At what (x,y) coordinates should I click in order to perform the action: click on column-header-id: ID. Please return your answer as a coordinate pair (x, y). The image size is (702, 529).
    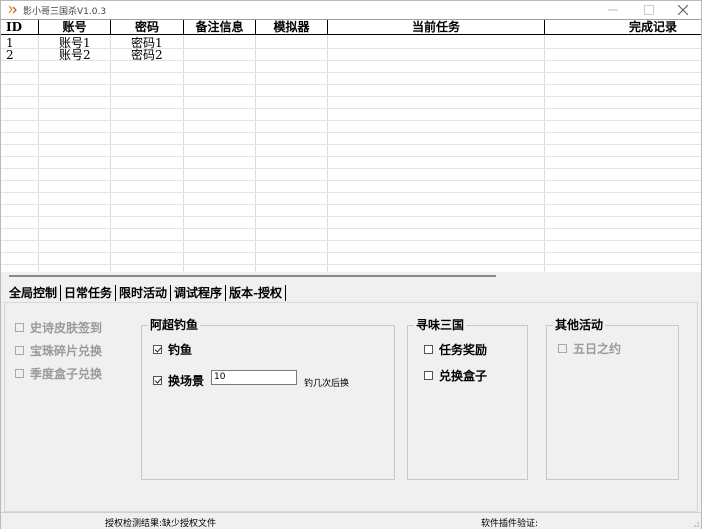
    Looking at the image, I should click on (19, 27).